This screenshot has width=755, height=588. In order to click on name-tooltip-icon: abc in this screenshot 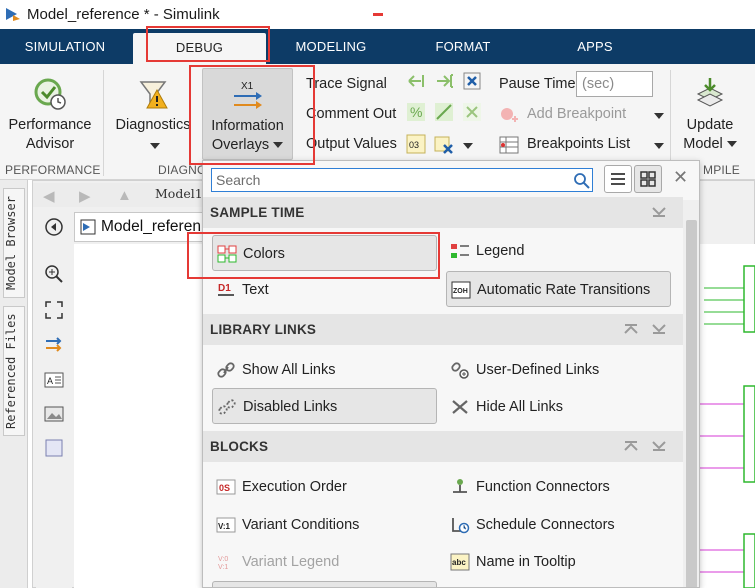, I will do `click(460, 562)`.